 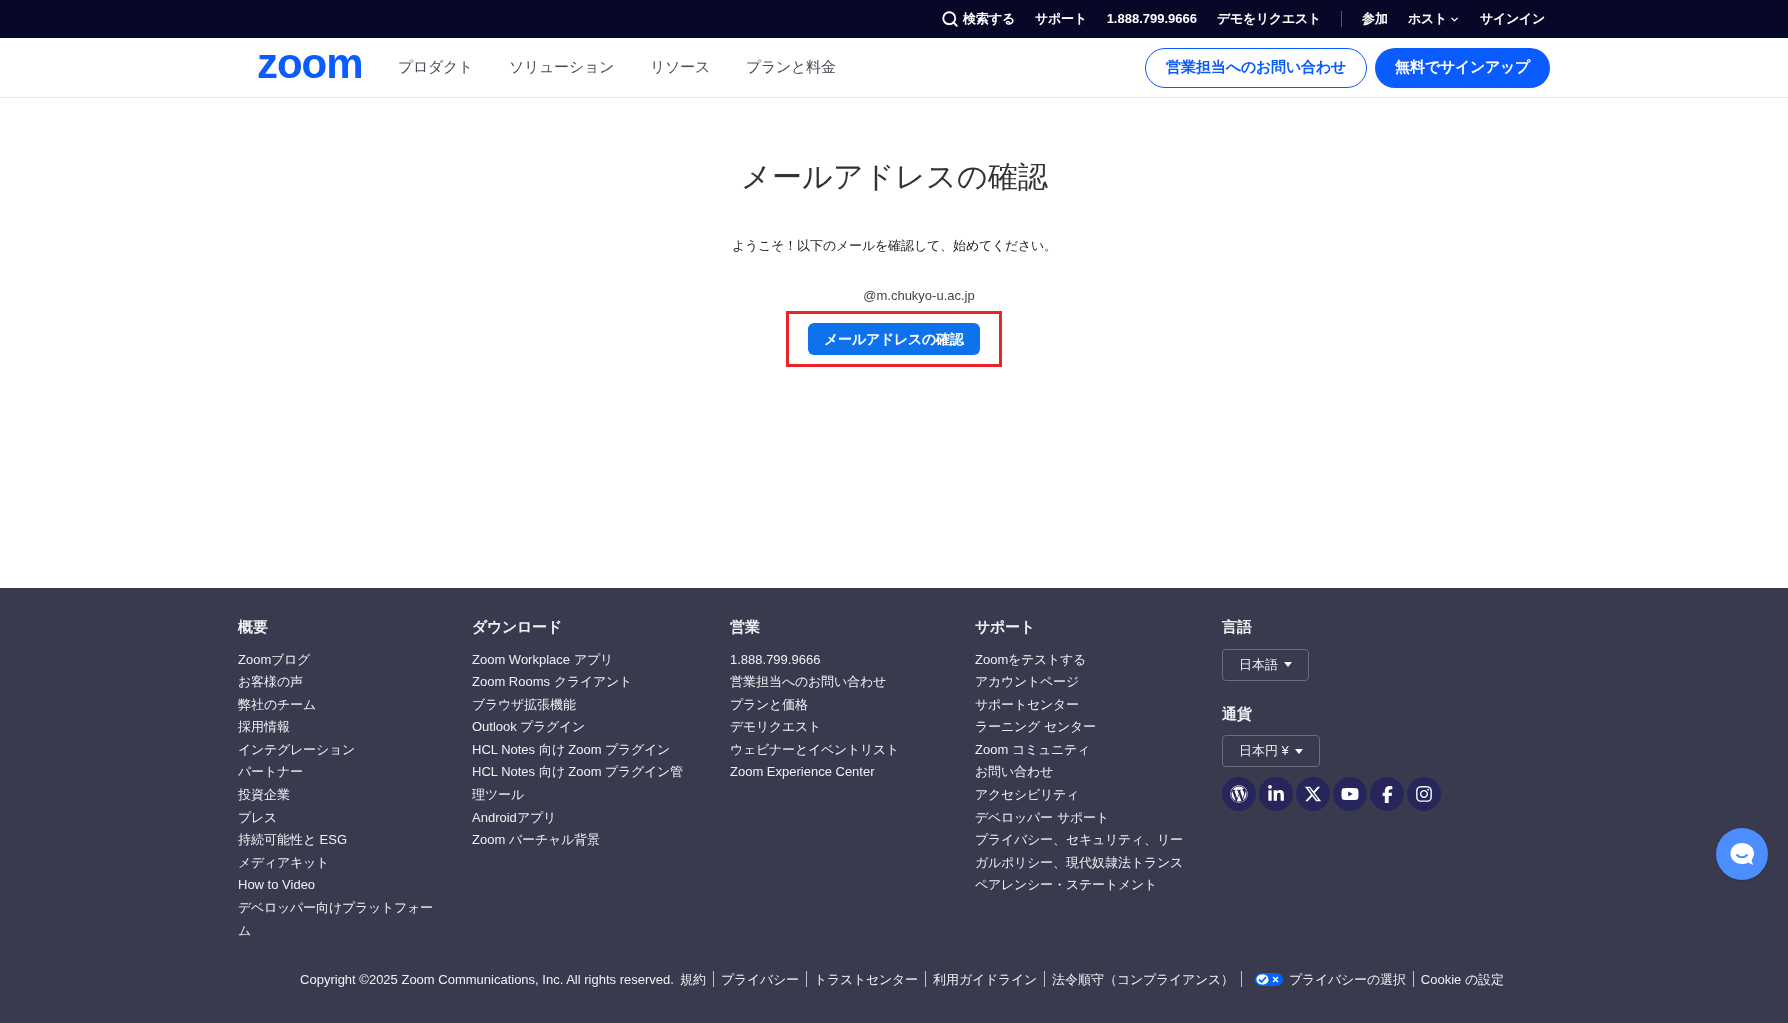 I want to click on footer-bottom-link: Cookie の設定, so click(x=1462, y=979).